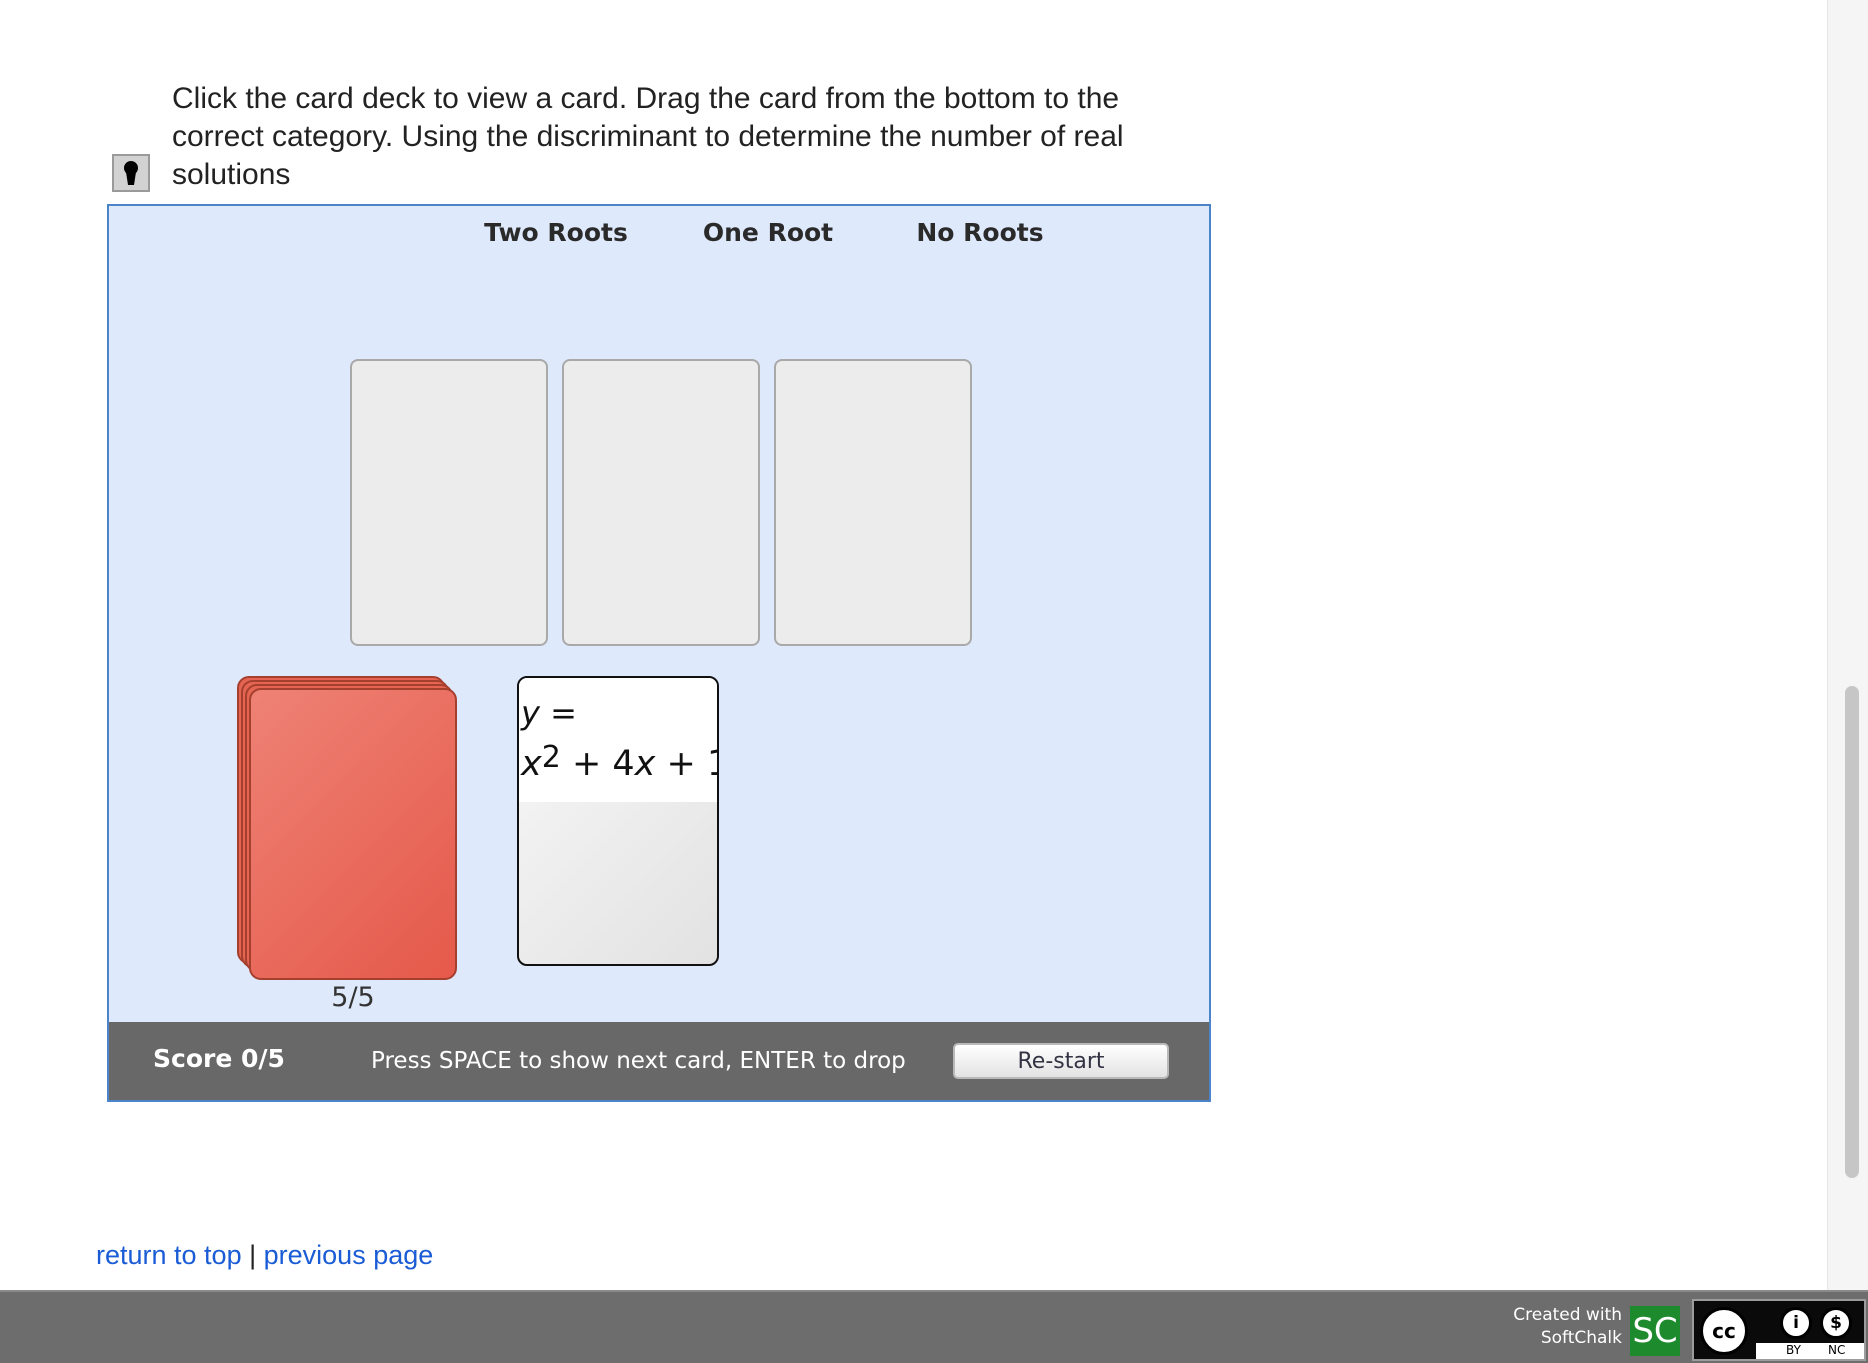  What do you see at coordinates (169, 1255) in the screenshot?
I see `return-to-top-link: return to top` at bounding box center [169, 1255].